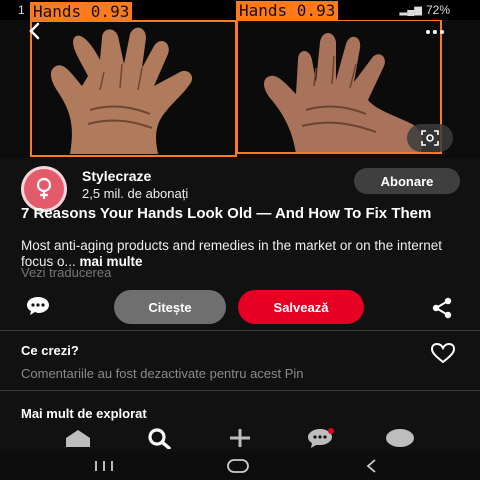 This screenshot has height=480, width=480. I want to click on comment-icon, so click(38, 306).